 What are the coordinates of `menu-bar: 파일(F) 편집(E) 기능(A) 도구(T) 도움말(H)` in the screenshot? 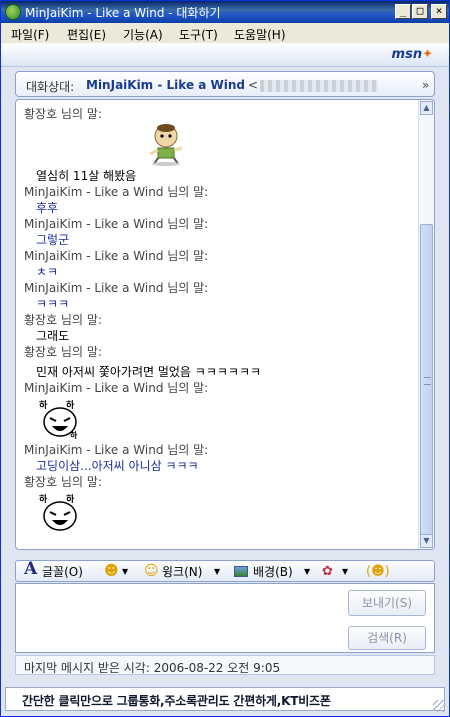 It's located at (225, 33).